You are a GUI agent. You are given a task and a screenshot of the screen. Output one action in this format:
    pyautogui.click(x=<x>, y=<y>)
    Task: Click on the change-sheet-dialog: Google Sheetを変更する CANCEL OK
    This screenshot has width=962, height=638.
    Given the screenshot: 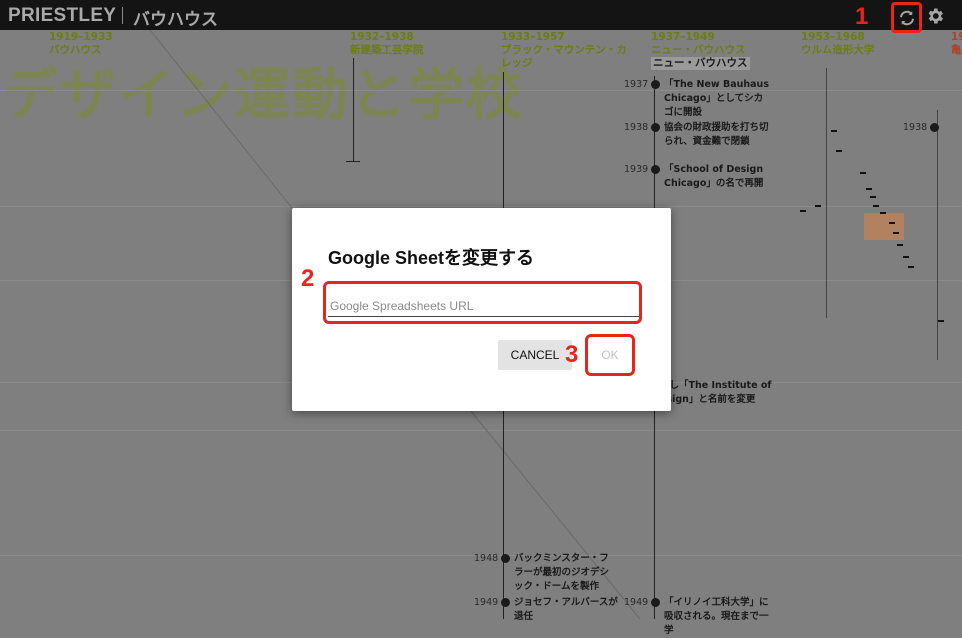 What is the action you would take?
    pyautogui.click(x=481, y=309)
    